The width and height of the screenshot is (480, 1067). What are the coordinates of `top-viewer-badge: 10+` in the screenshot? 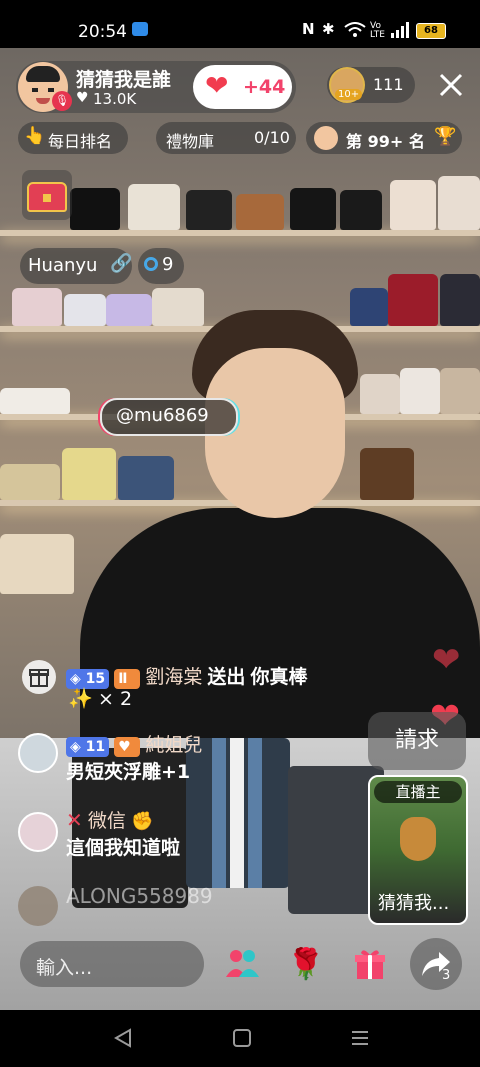 It's located at (349, 94).